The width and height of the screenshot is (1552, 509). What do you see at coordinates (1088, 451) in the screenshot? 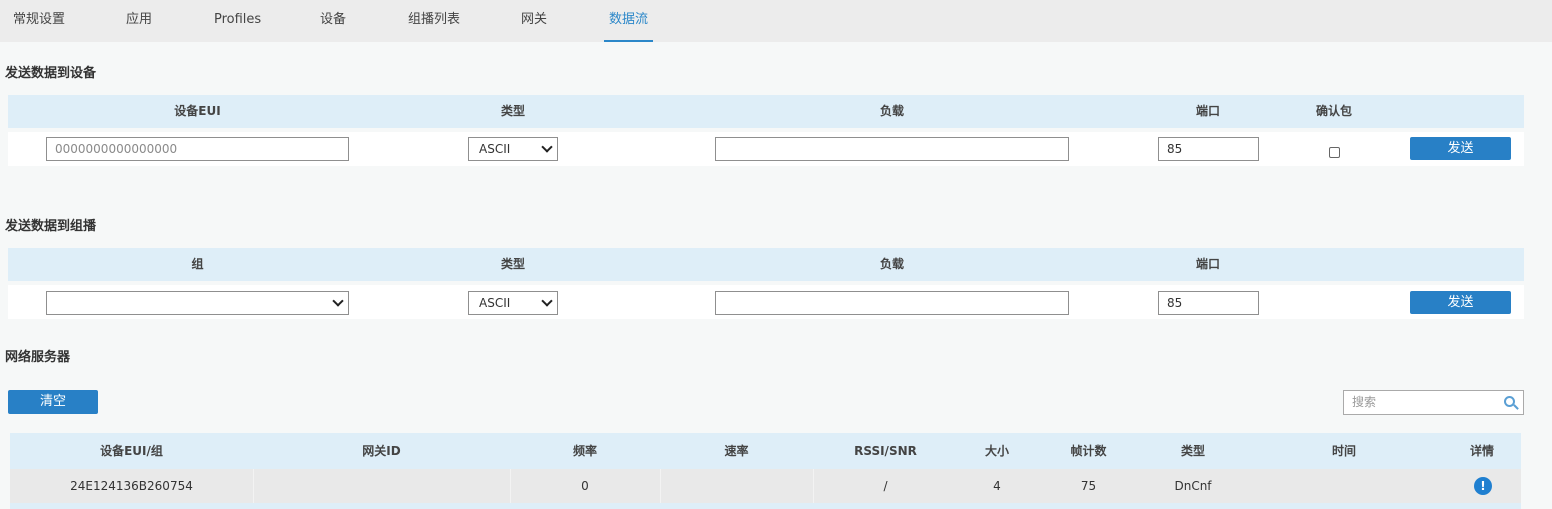
I see `col-frame-count: 帧计数` at bounding box center [1088, 451].